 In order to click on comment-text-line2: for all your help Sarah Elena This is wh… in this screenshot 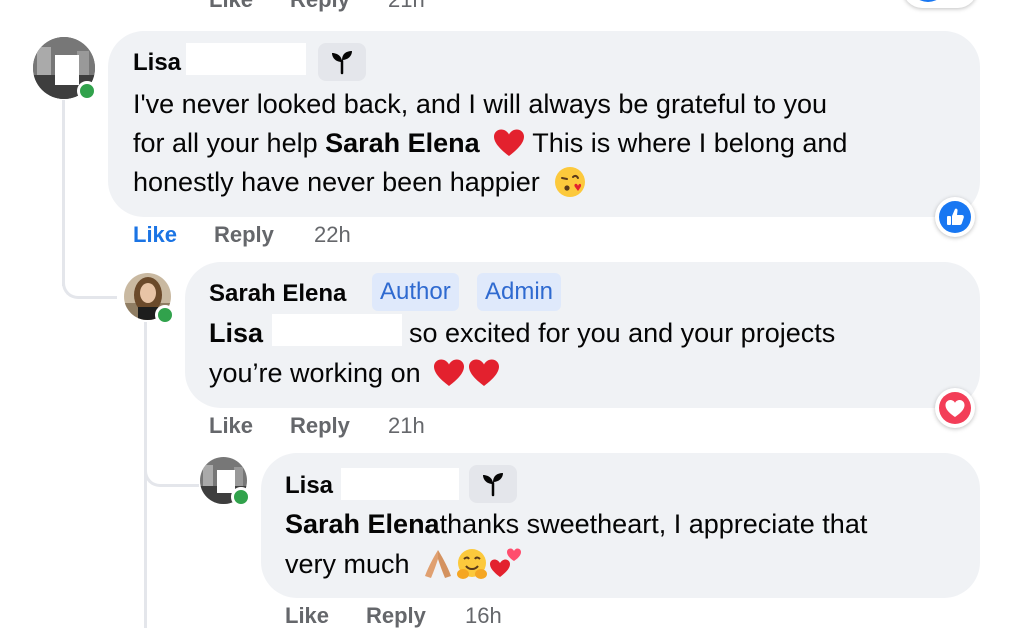, I will do `click(490, 143)`.